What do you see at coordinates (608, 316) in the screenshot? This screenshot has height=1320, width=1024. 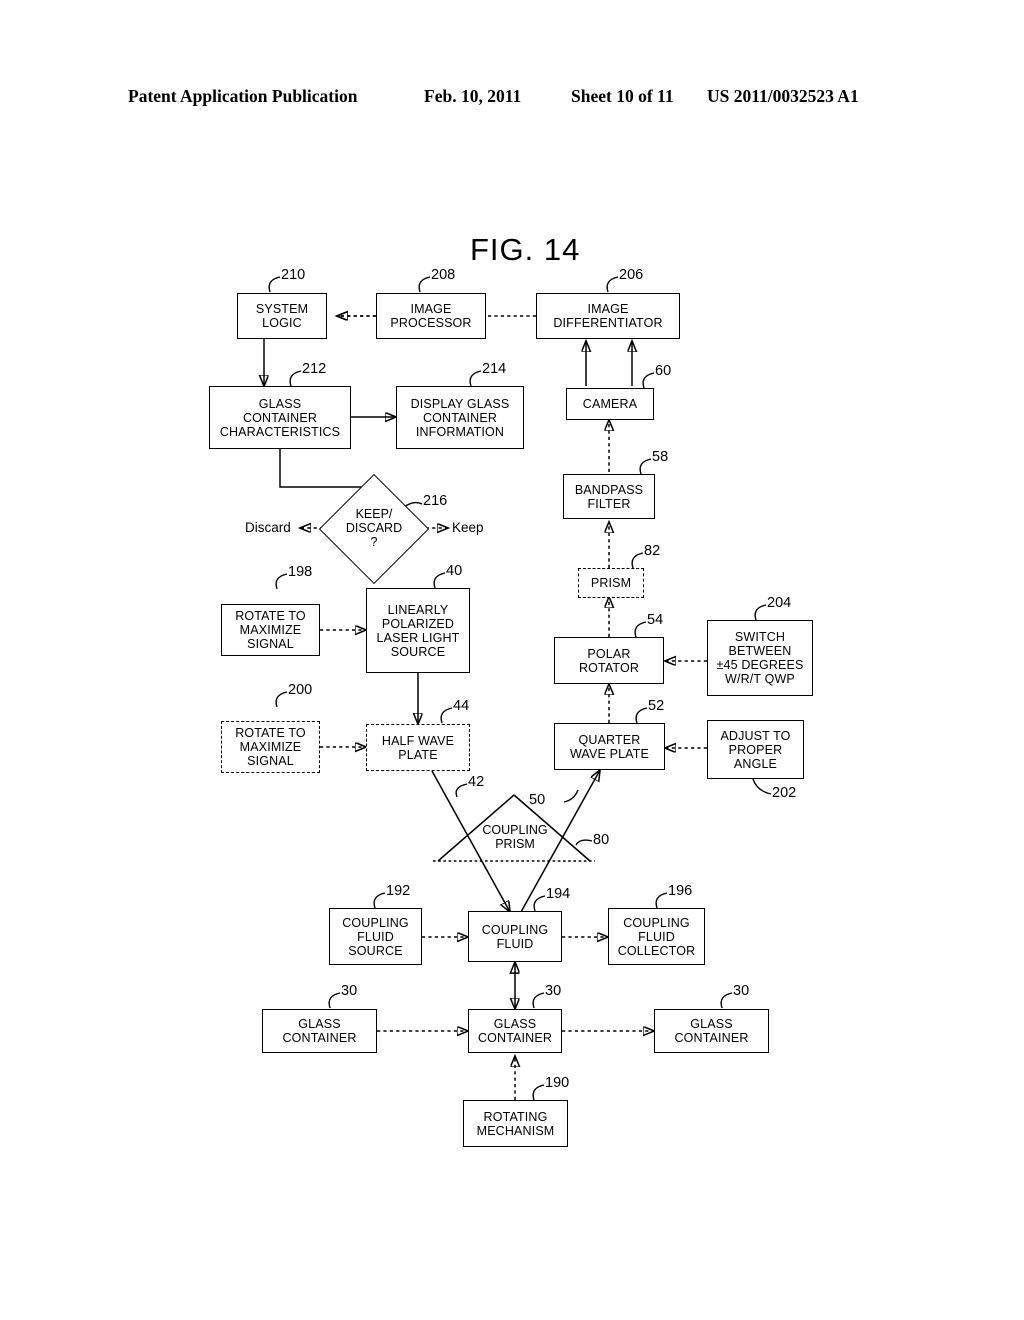 I see `node-image-differentiator: IMAGE DIFFERENTIATOR` at bounding box center [608, 316].